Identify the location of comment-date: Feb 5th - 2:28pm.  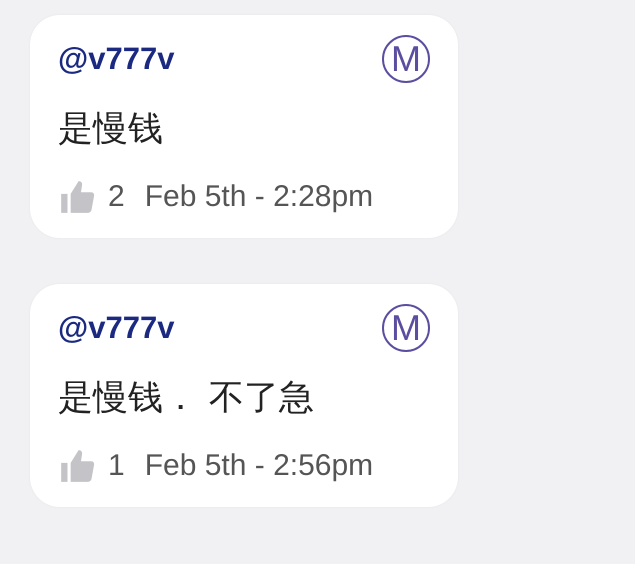
(259, 197).